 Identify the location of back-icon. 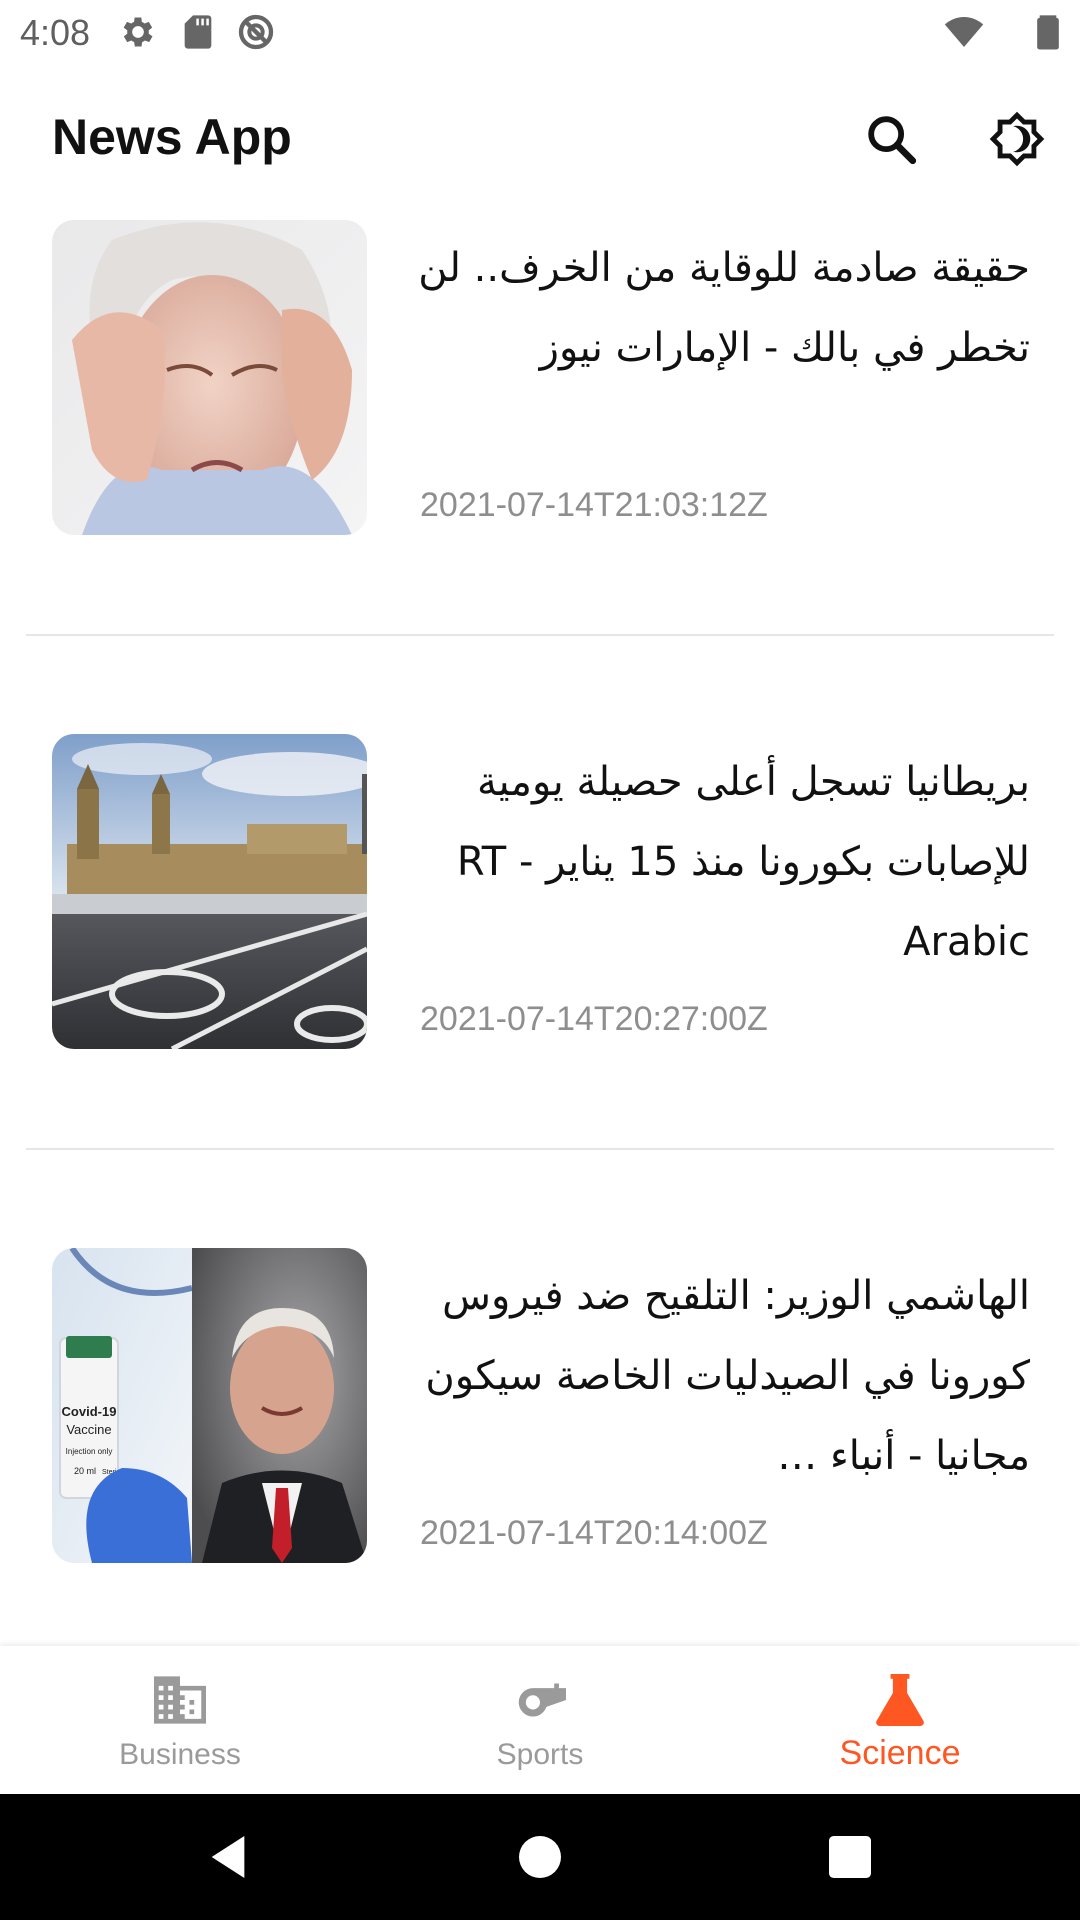
(228, 1857).